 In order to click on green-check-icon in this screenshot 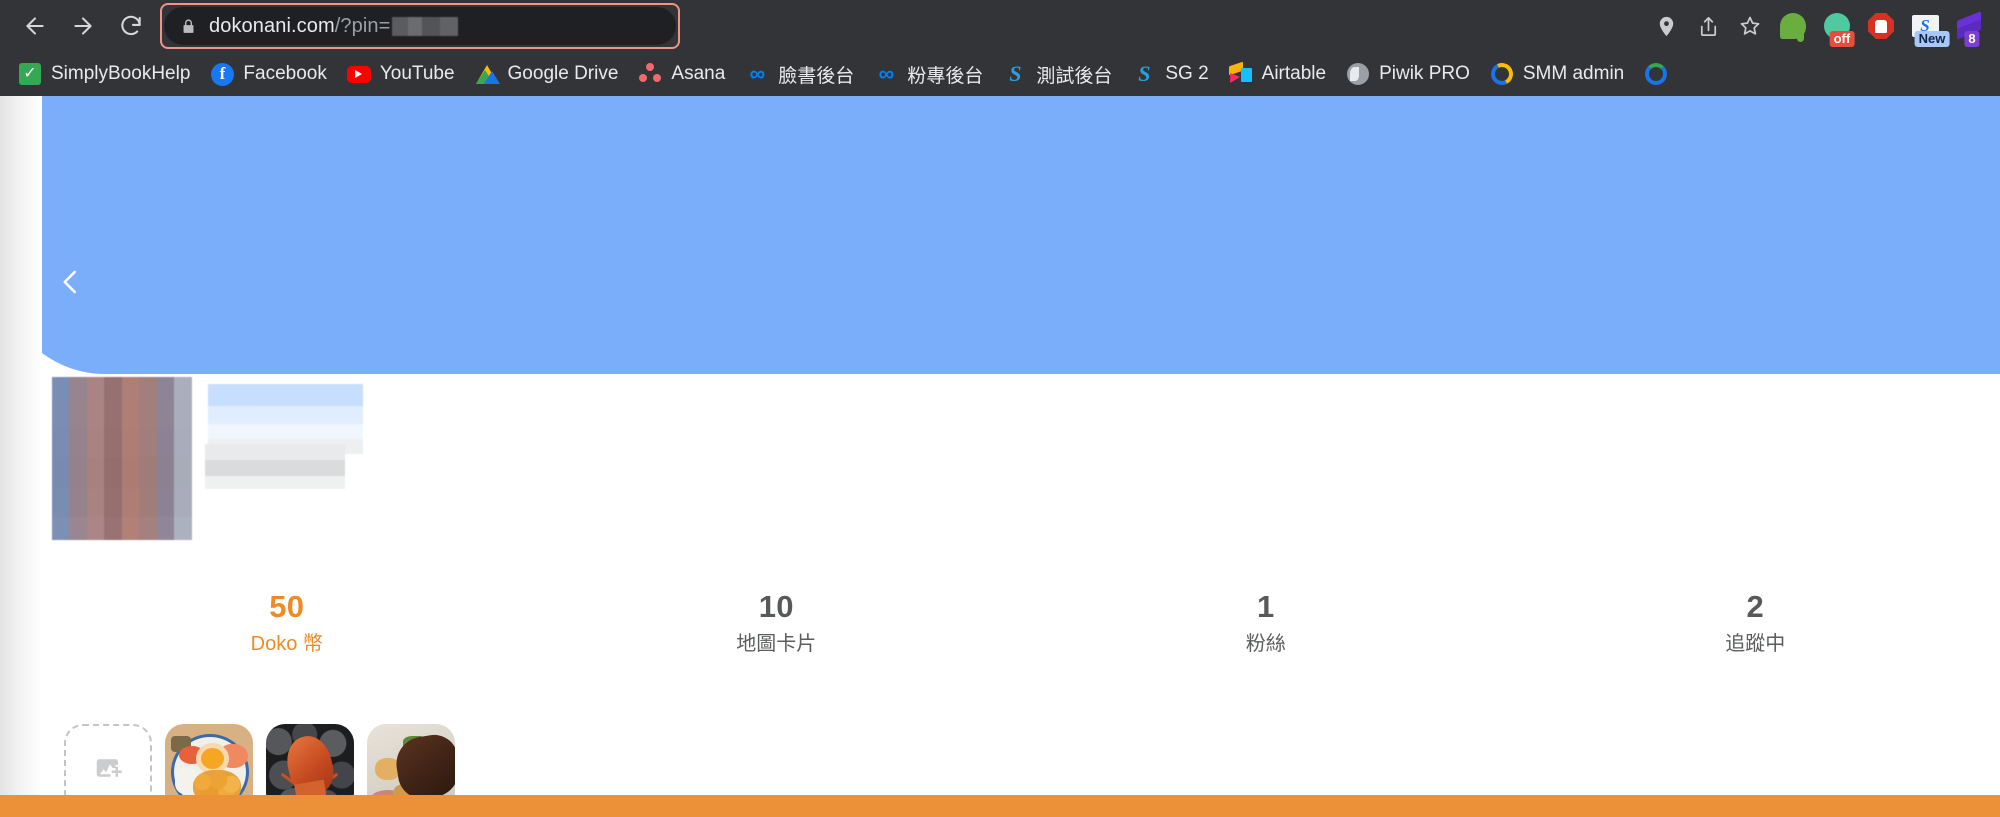, I will do `click(30, 74)`.